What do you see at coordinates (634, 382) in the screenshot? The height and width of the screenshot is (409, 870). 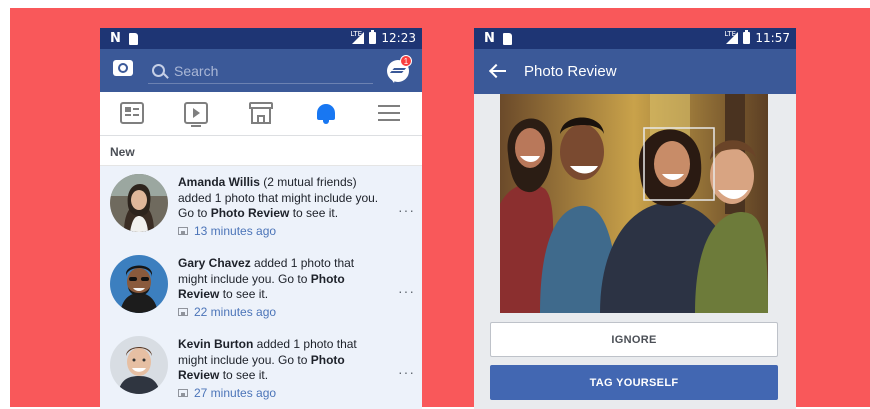 I see `tag-yourself-button: TAG YOURSELF` at bounding box center [634, 382].